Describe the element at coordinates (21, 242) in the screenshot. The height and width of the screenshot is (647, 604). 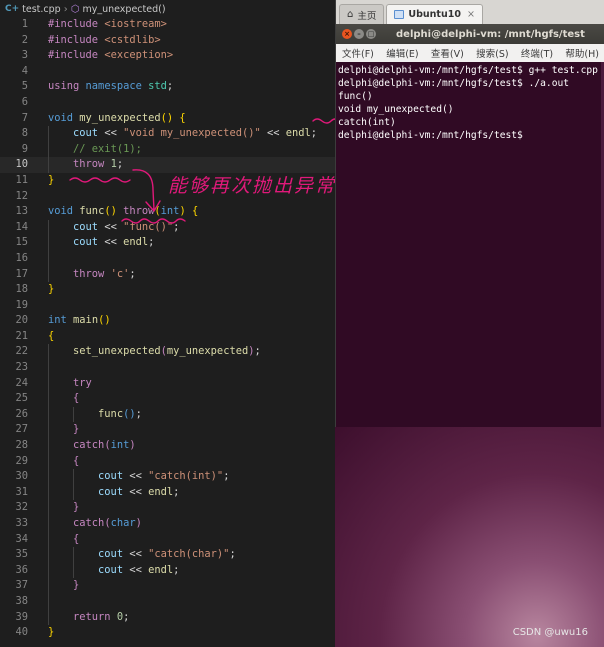
I see `line-number: 15` at that location.